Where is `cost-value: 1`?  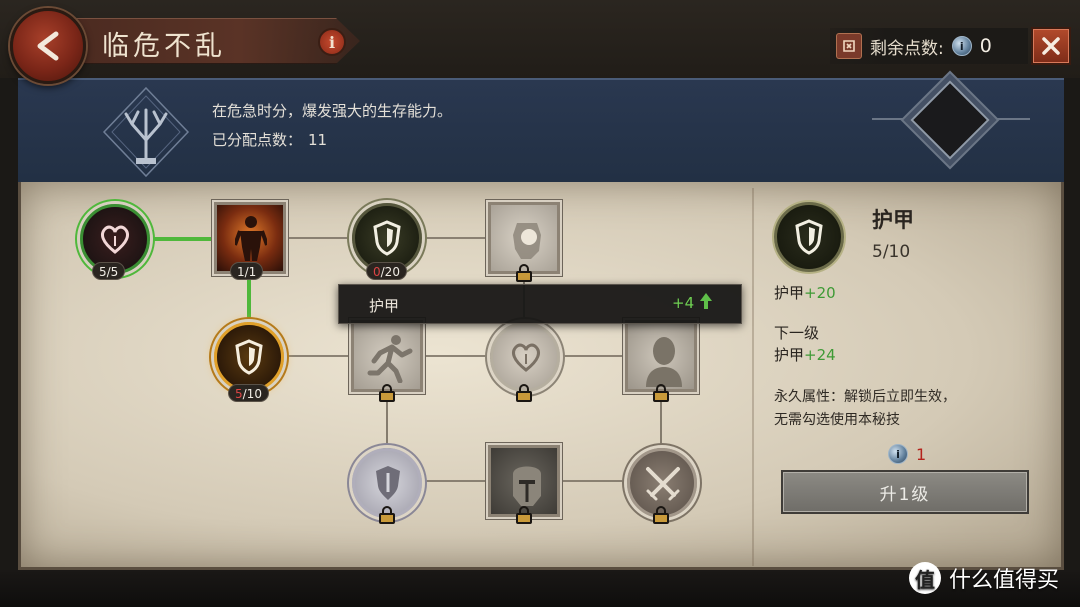 cost-value: 1 is located at coordinates (921, 454).